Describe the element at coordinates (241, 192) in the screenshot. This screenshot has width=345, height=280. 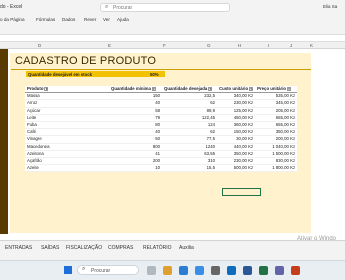
I see `selected-cell` at that location.